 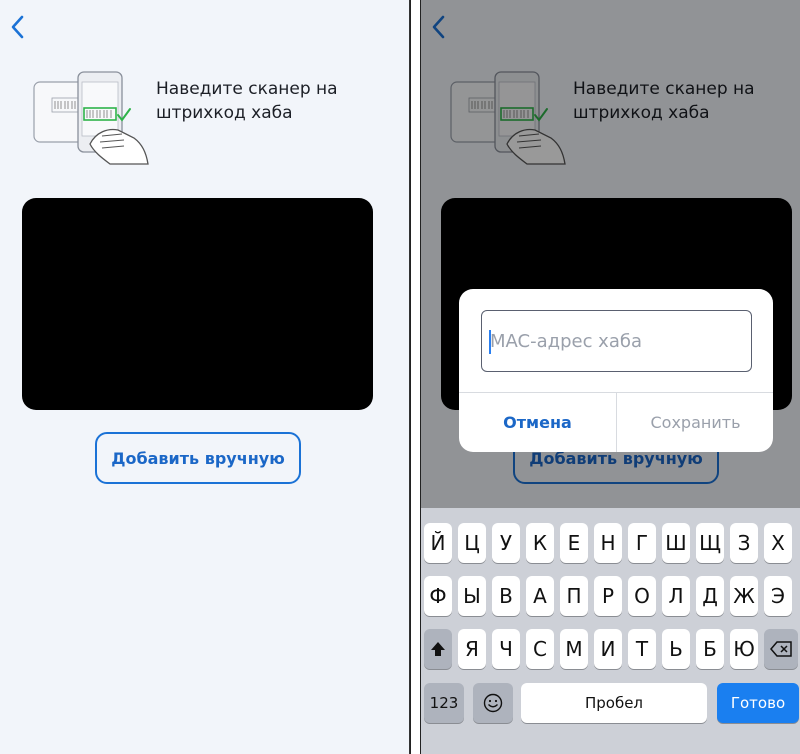 I want to click on key: Ф, so click(x=438, y=596).